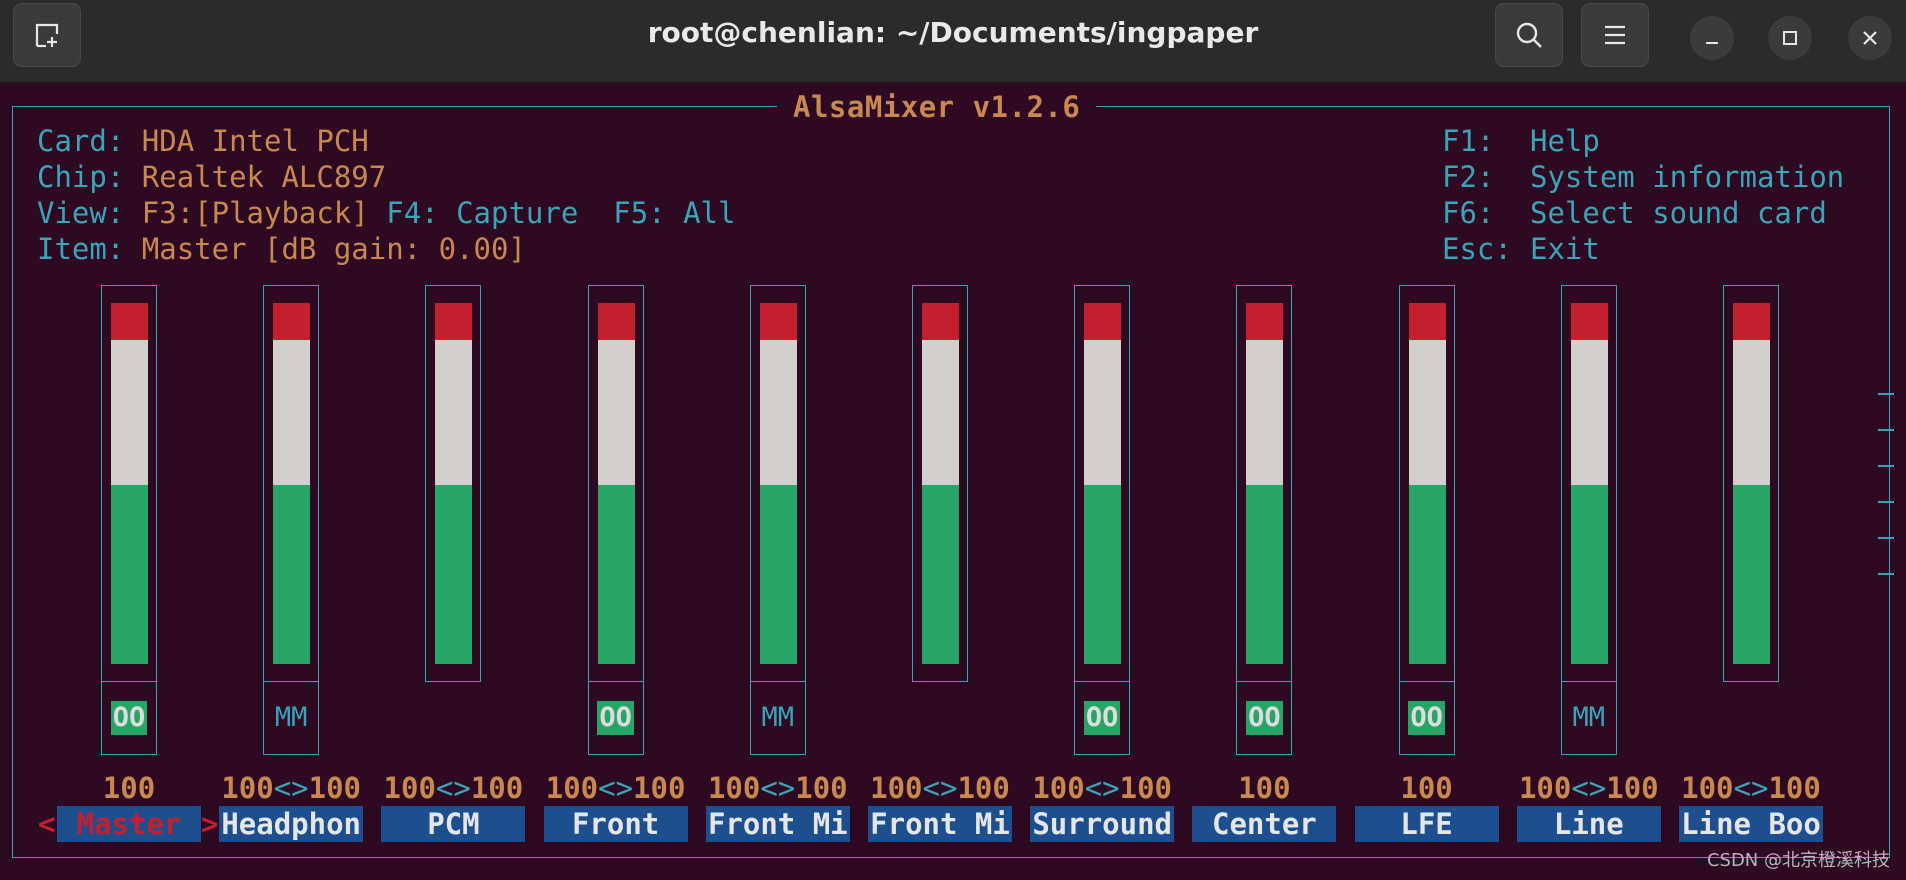 The image size is (1906, 880). I want to click on minimize-button, so click(1712, 38).